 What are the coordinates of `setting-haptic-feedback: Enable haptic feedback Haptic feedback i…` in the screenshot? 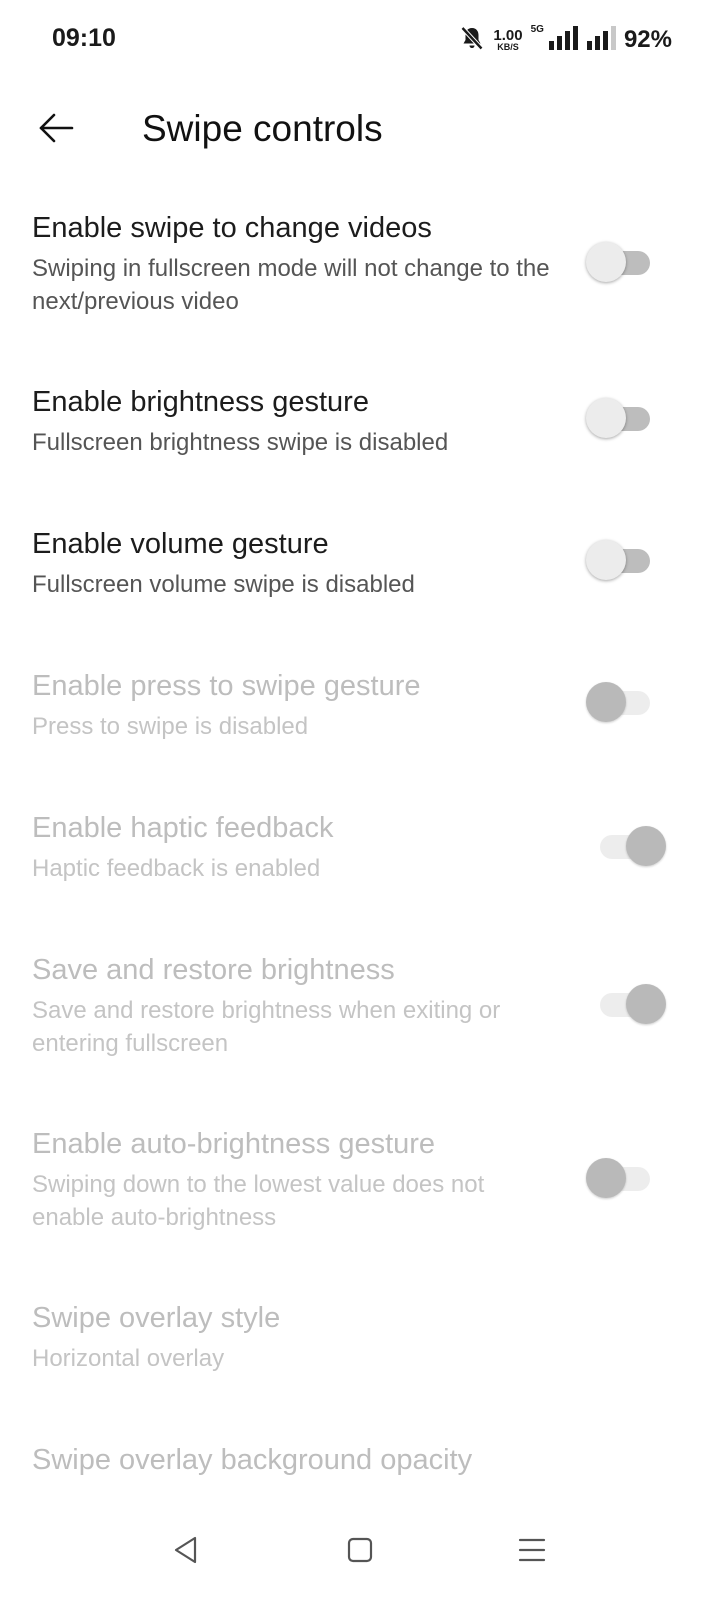 It's located at (360, 853).